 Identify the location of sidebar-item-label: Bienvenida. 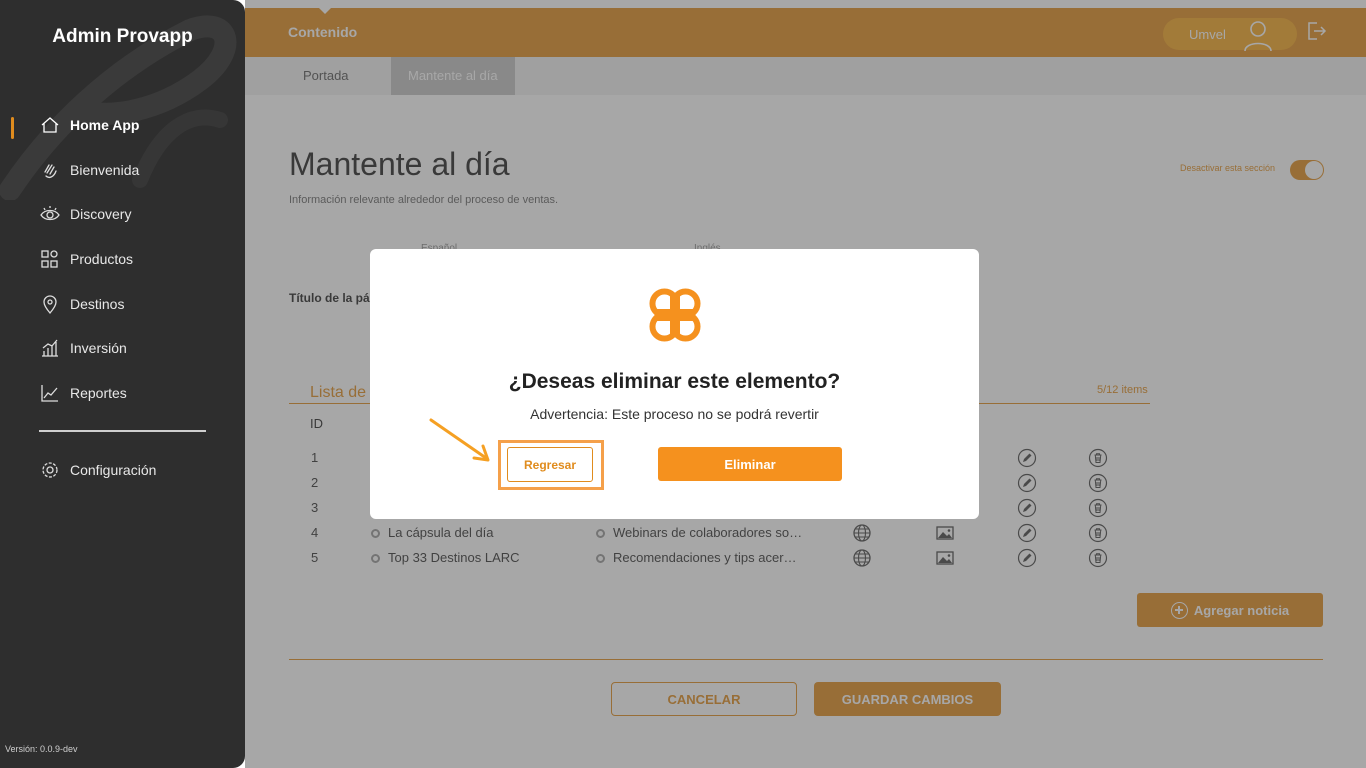
(105, 169).